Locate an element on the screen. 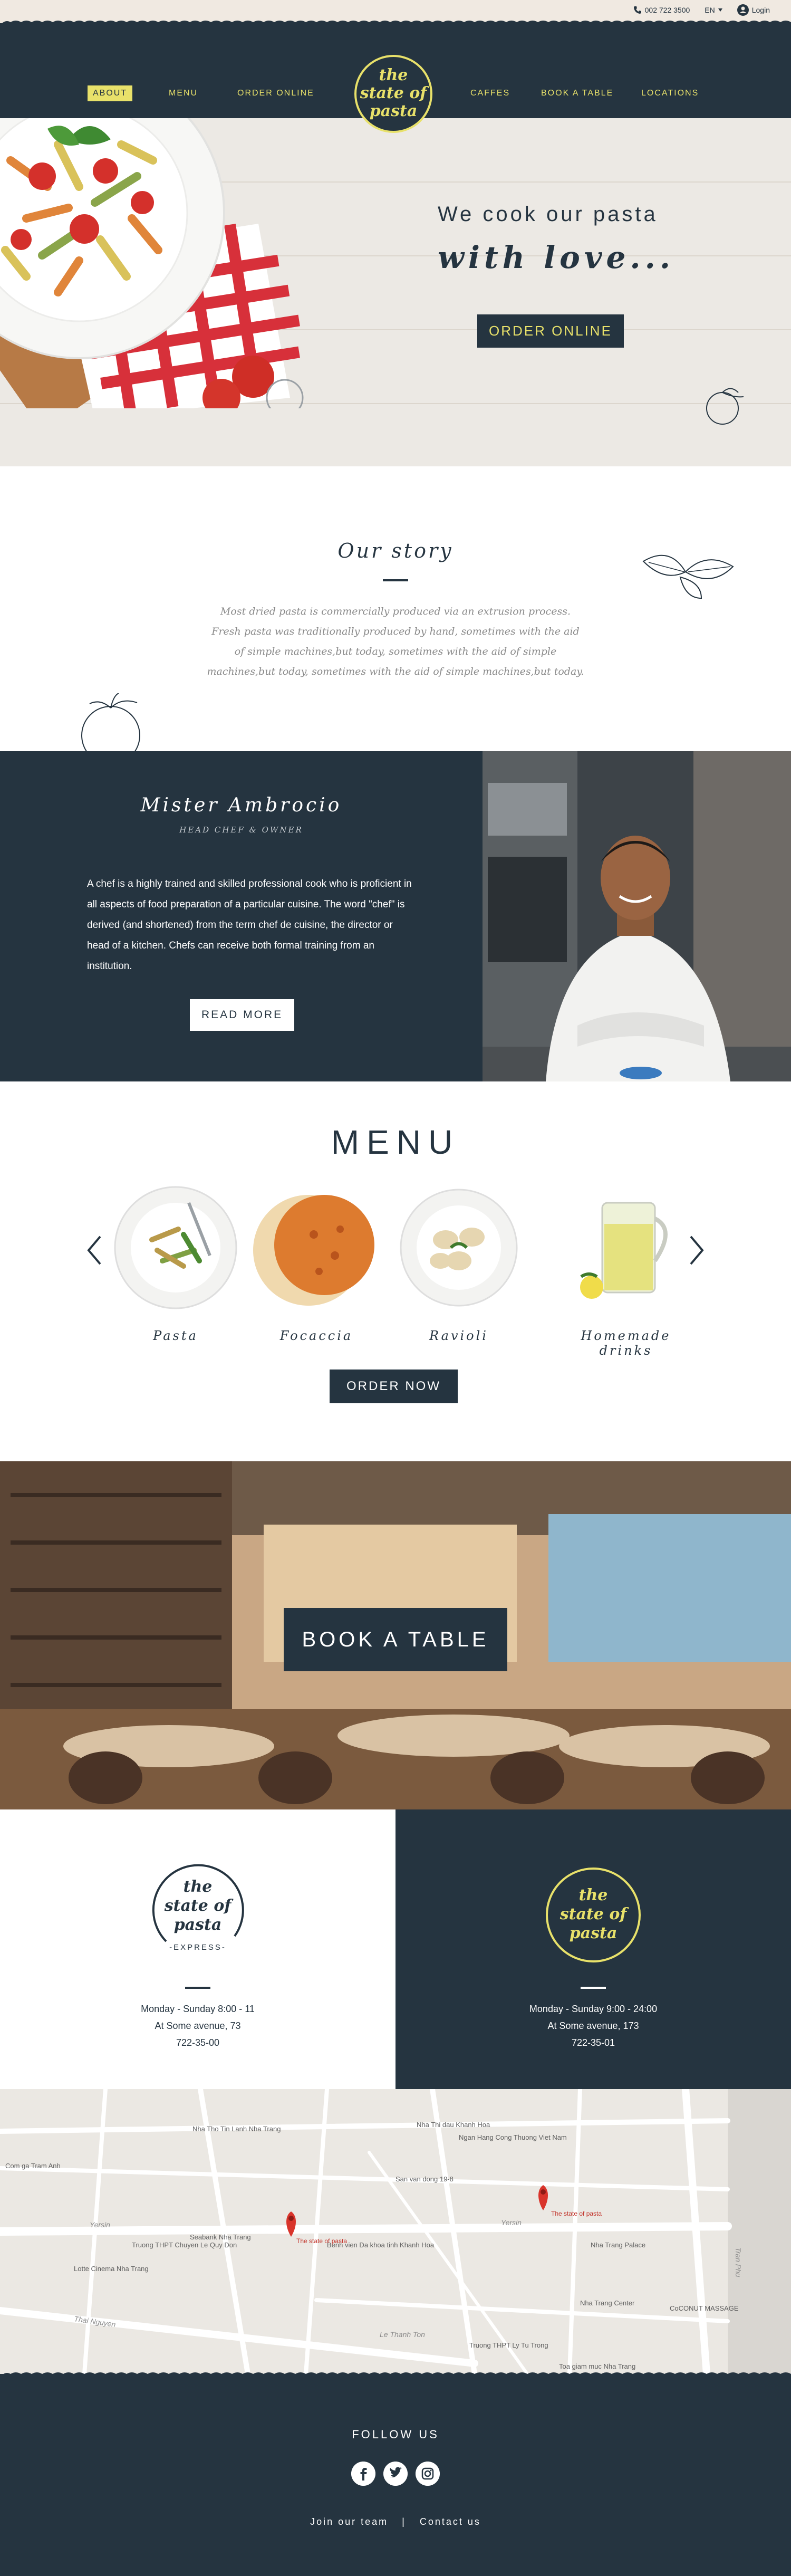  location-phone: 722-35-01 is located at coordinates (593, 2042).